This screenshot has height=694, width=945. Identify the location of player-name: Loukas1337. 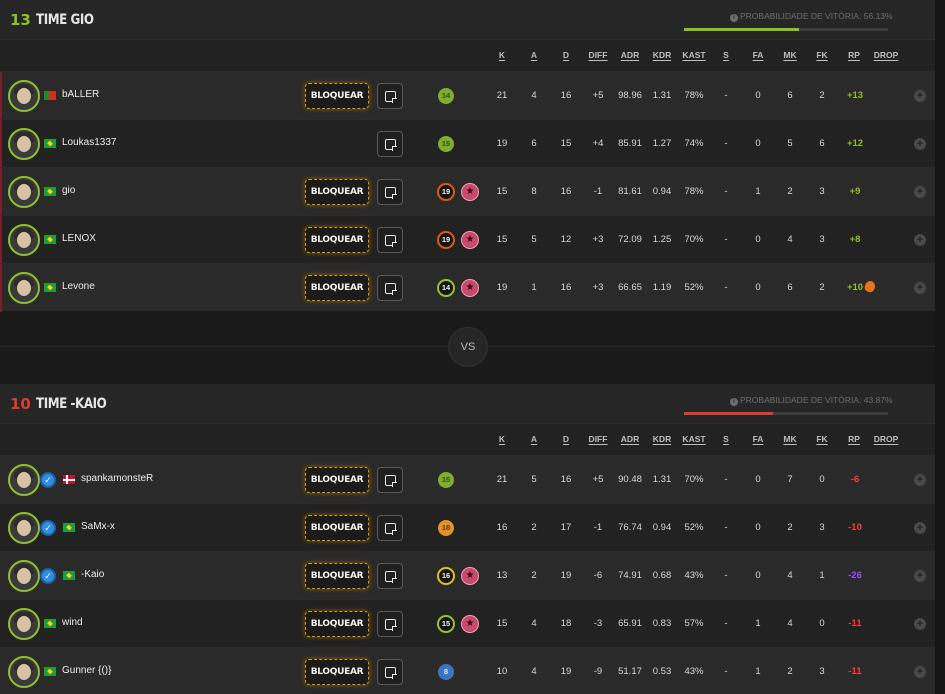
(89, 142).